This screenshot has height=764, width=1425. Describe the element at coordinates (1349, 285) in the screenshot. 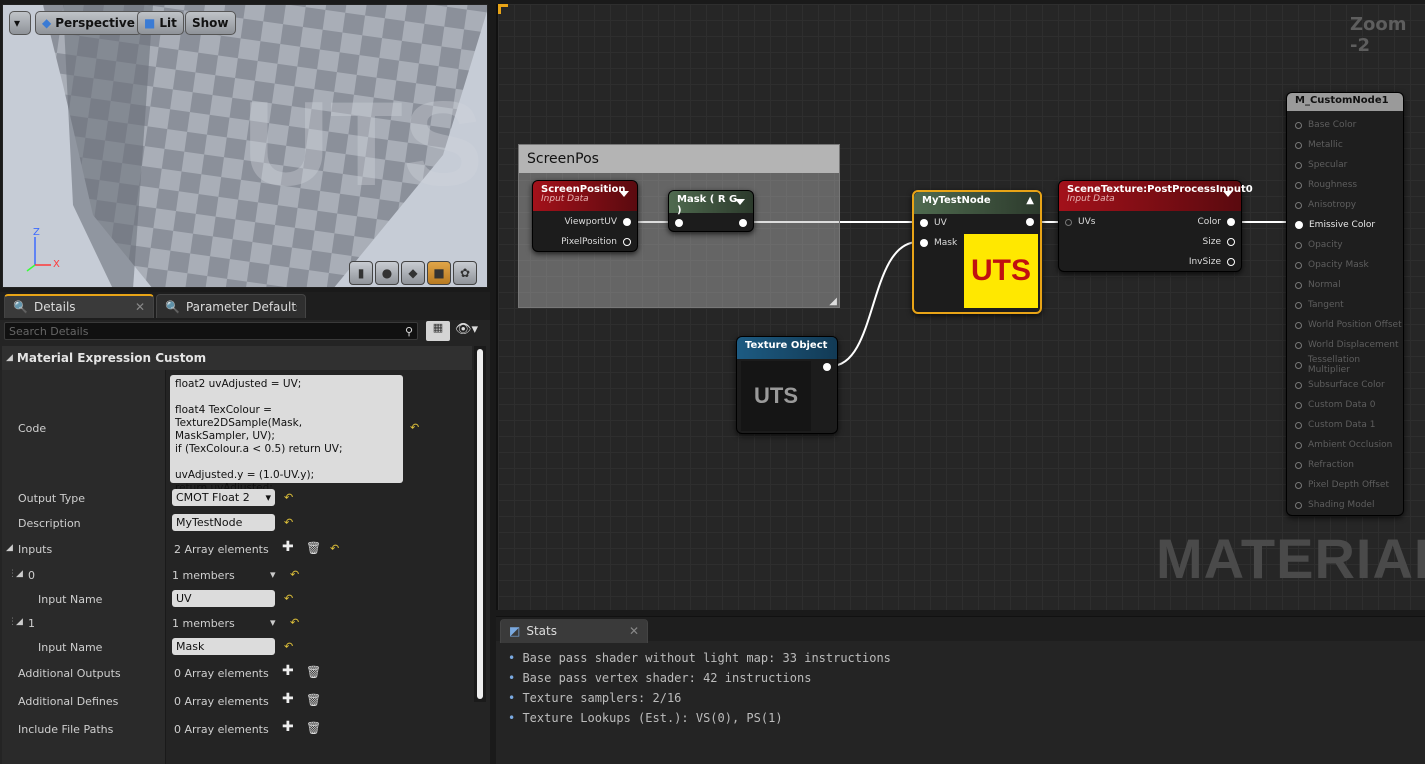

I see `result-pin-row: Normal` at that location.